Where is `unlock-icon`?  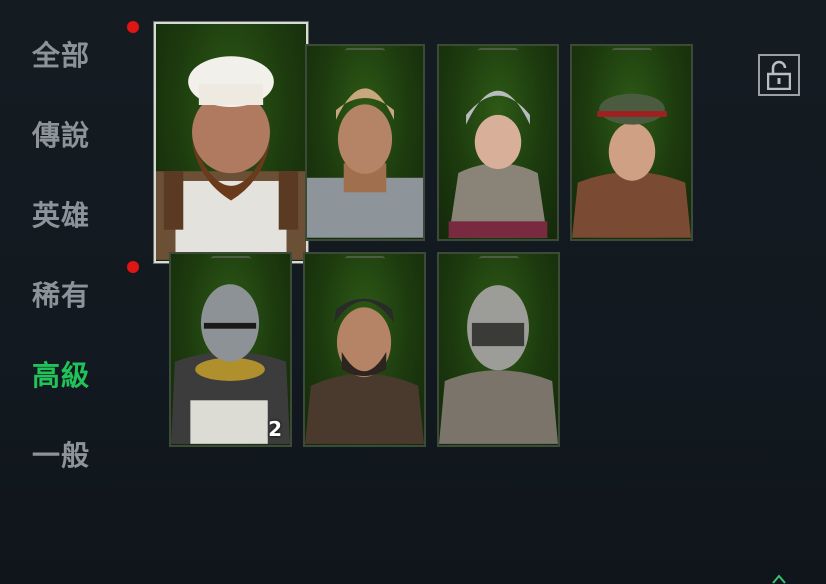
unlock-icon is located at coordinates (779, 75).